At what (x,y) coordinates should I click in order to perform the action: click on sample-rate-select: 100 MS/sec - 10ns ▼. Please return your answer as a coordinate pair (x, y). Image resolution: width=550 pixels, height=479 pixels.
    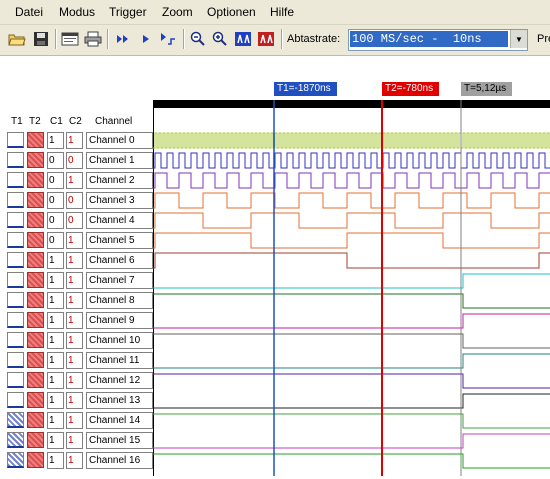
    Looking at the image, I should click on (438, 40).